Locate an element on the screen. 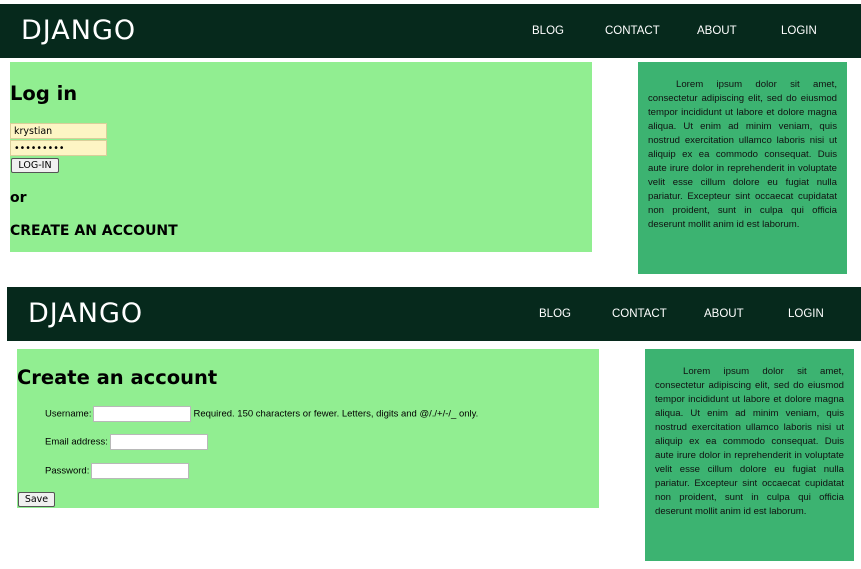 The width and height of the screenshot is (861, 569). email-row: Email address: is located at coordinates (127, 442).